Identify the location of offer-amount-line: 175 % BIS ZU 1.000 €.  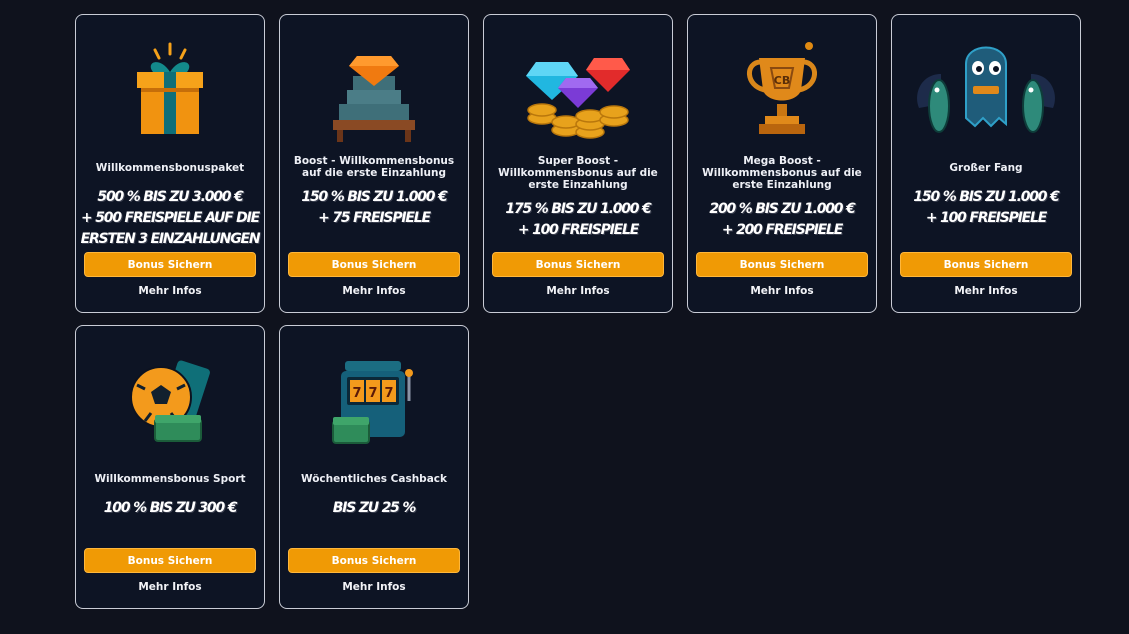
(578, 209).